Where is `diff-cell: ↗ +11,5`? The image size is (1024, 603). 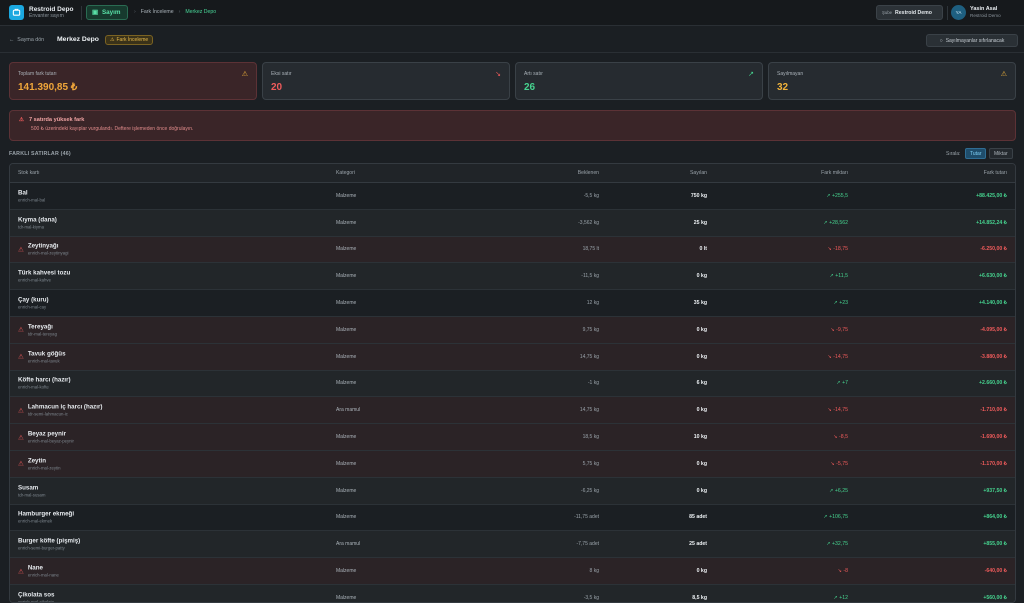 diff-cell: ↗ +11,5 is located at coordinates (838, 276).